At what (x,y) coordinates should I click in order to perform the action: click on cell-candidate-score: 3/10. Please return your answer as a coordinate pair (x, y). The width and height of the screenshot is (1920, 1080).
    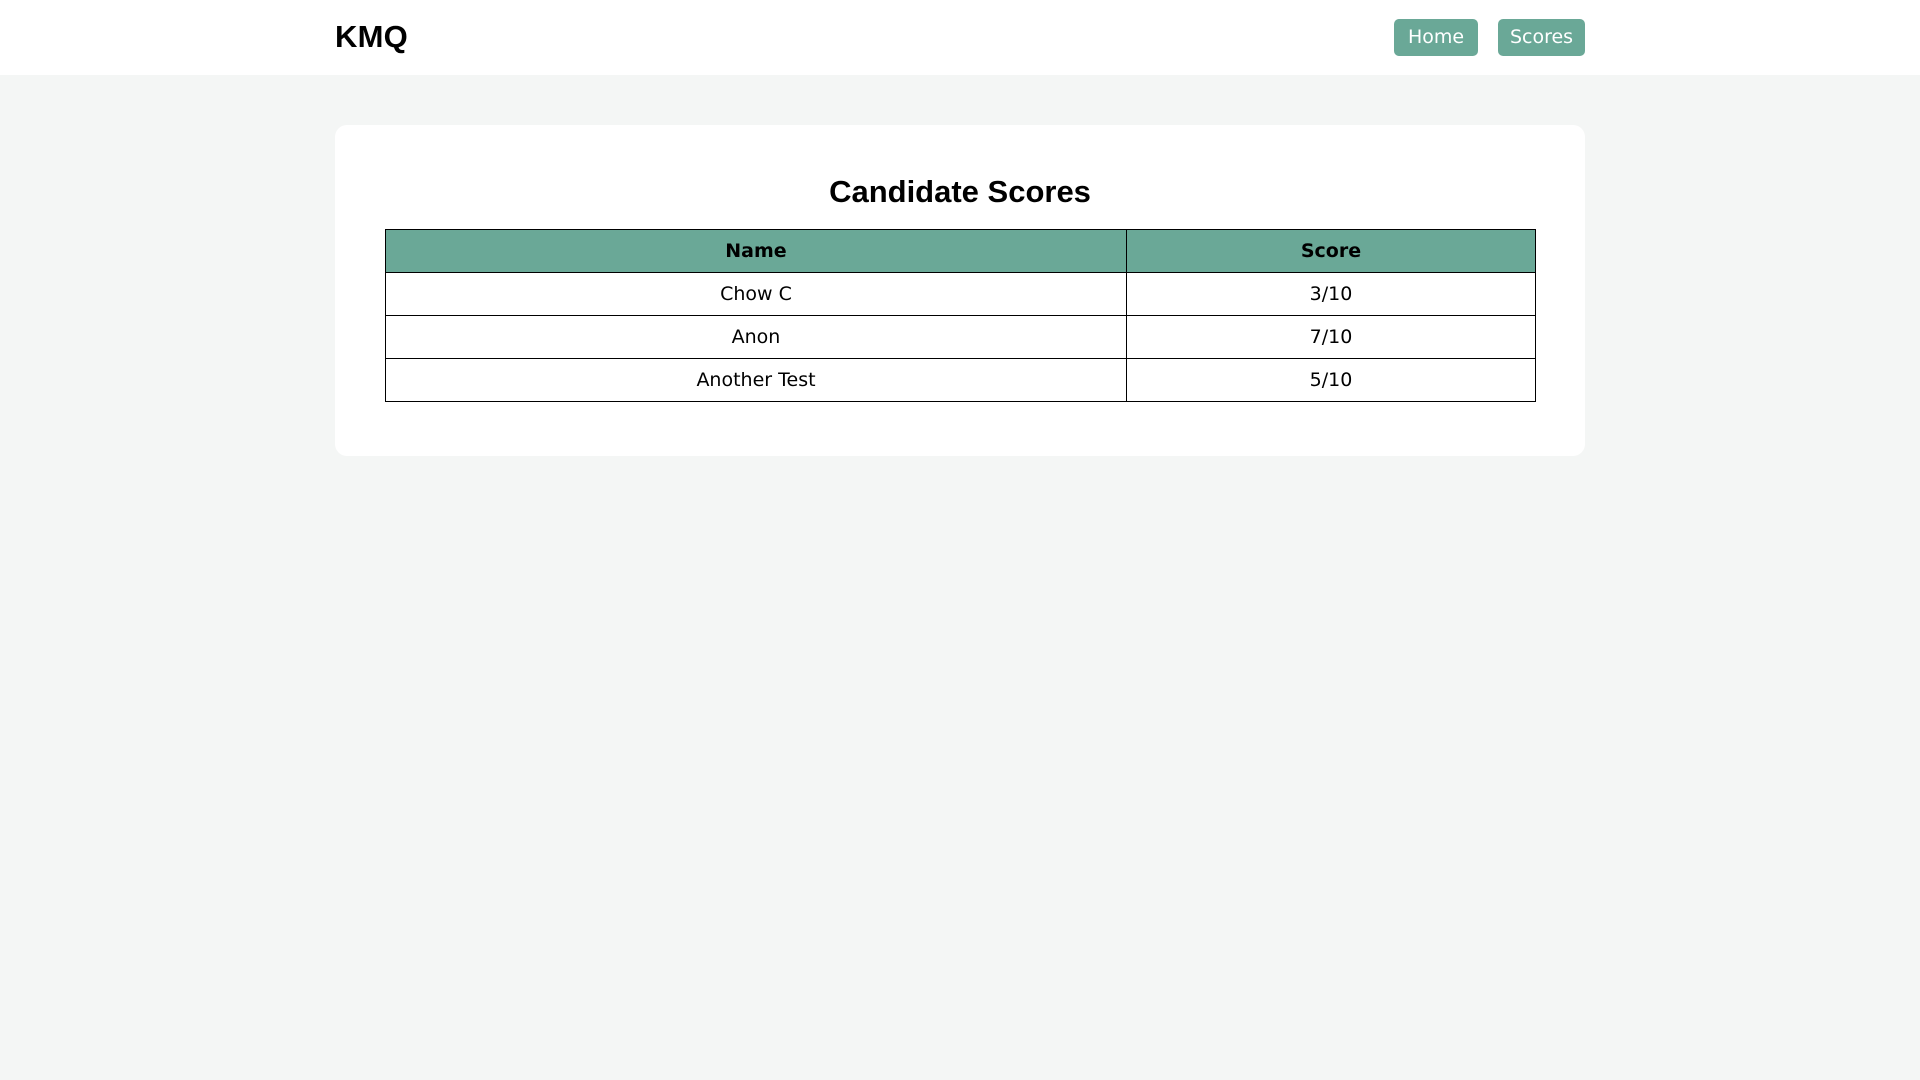
    Looking at the image, I should click on (1331, 294).